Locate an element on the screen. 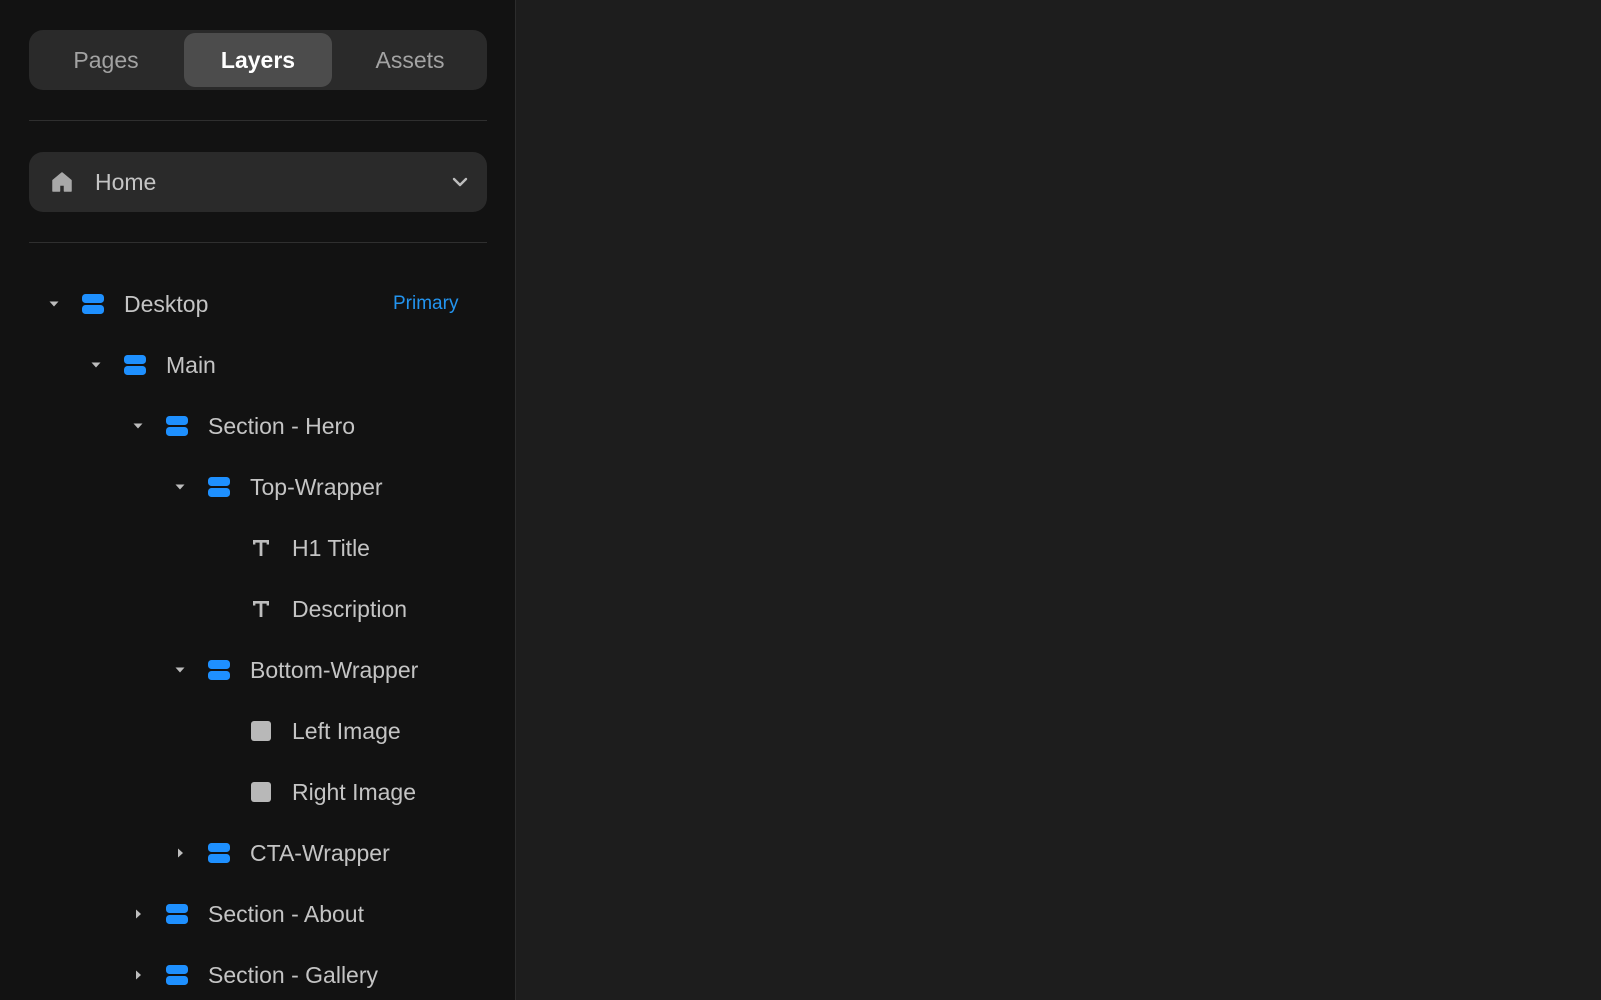  page-select: Home is located at coordinates (258, 182).